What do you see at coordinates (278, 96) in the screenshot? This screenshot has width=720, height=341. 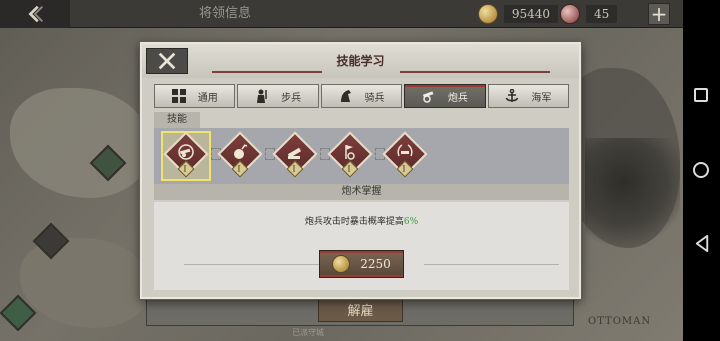 I see `tab-infantry: 步兵` at bounding box center [278, 96].